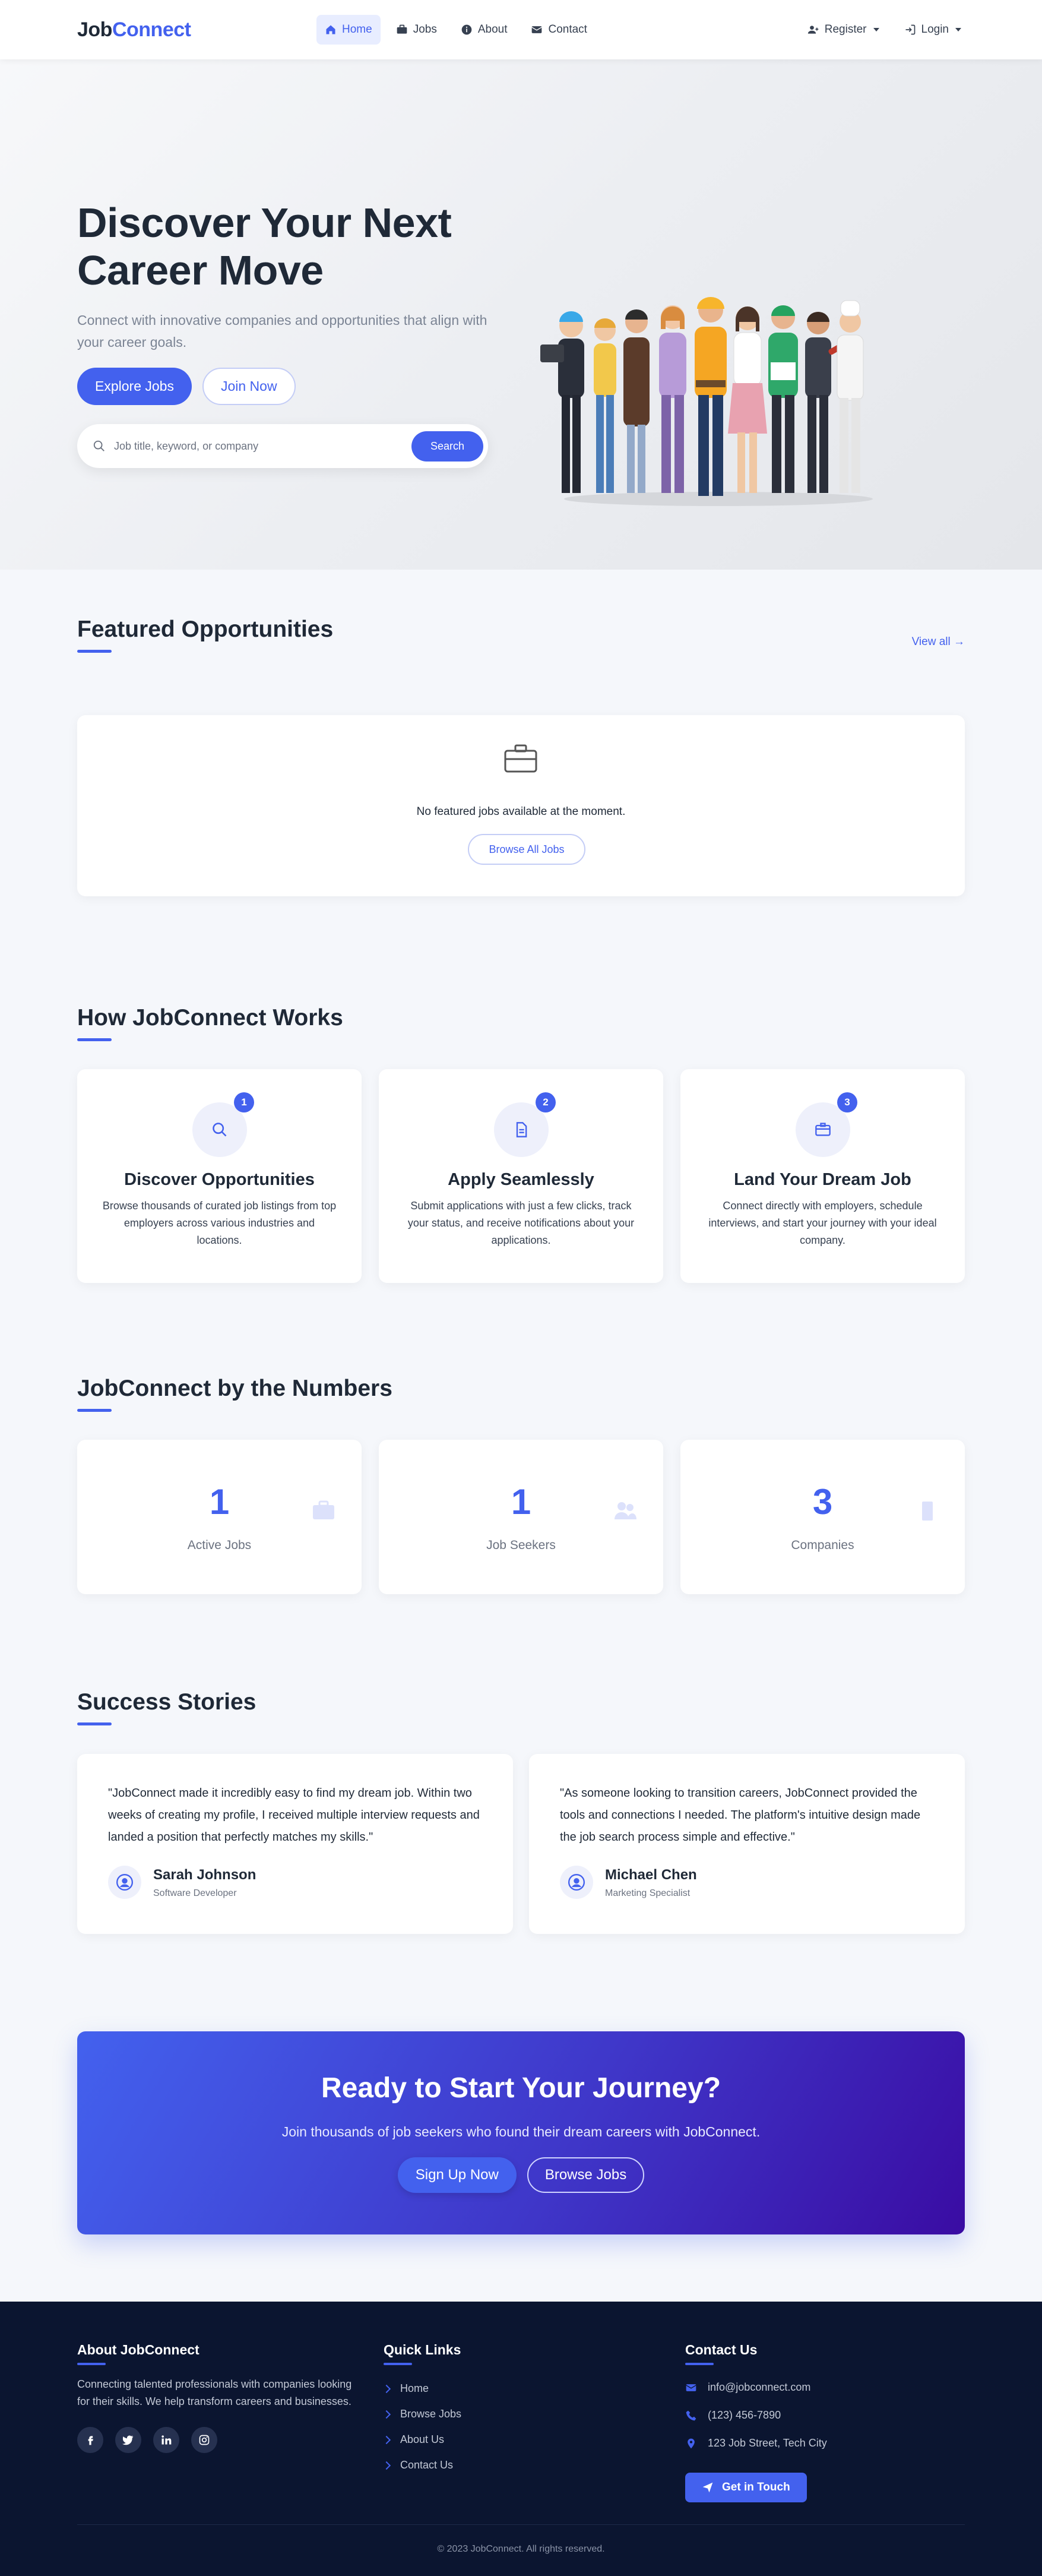 Image resolution: width=1042 pixels, height=2576 pixels. What do you see at coordinates (330, 29) in the screenshot?
I see `home-icon` at bounding box center [330, 29].